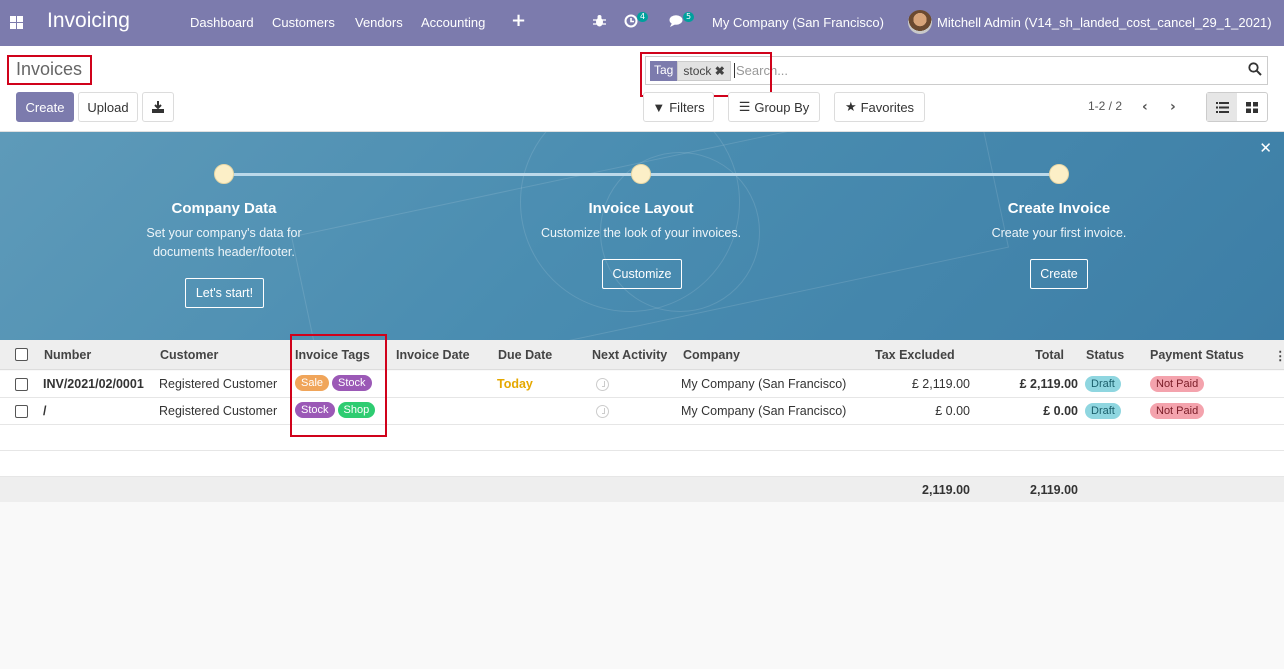  Describe the element at coordinates (189, 355) in the screenshot. I see `column-header-customer: Customer` at that location.